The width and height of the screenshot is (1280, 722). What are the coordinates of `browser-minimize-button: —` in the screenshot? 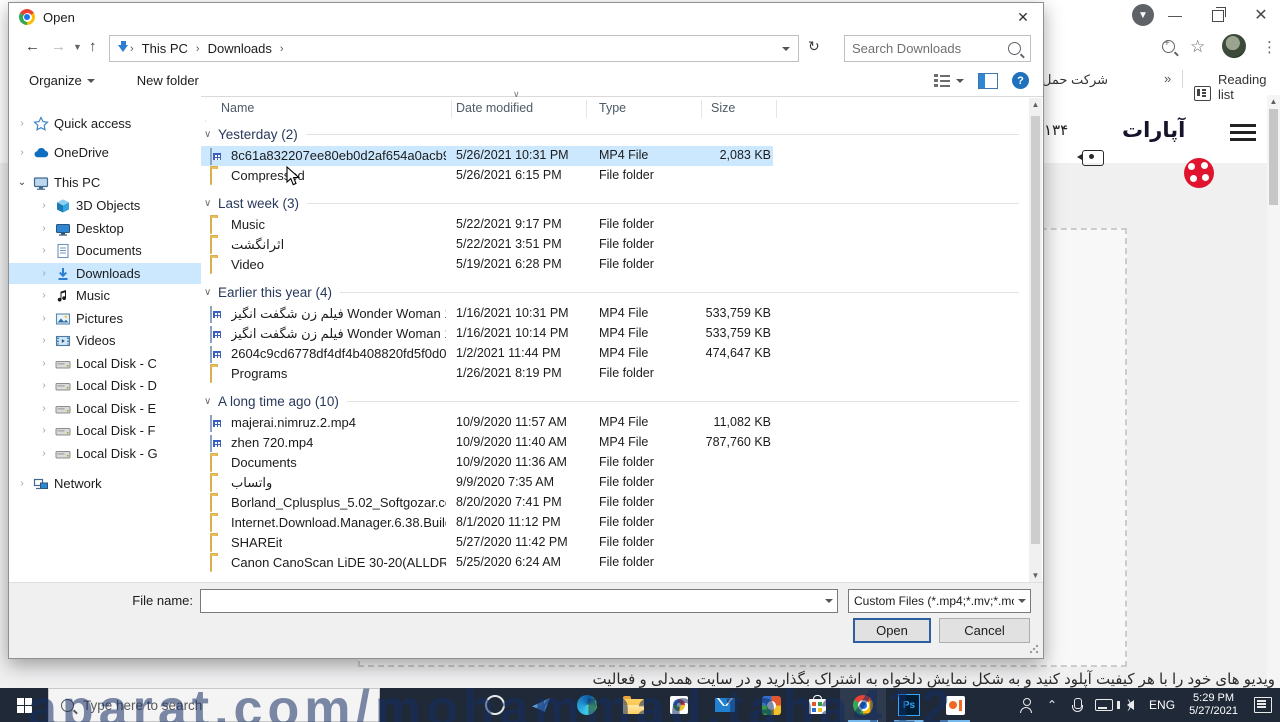 It's located at (1175, 15).